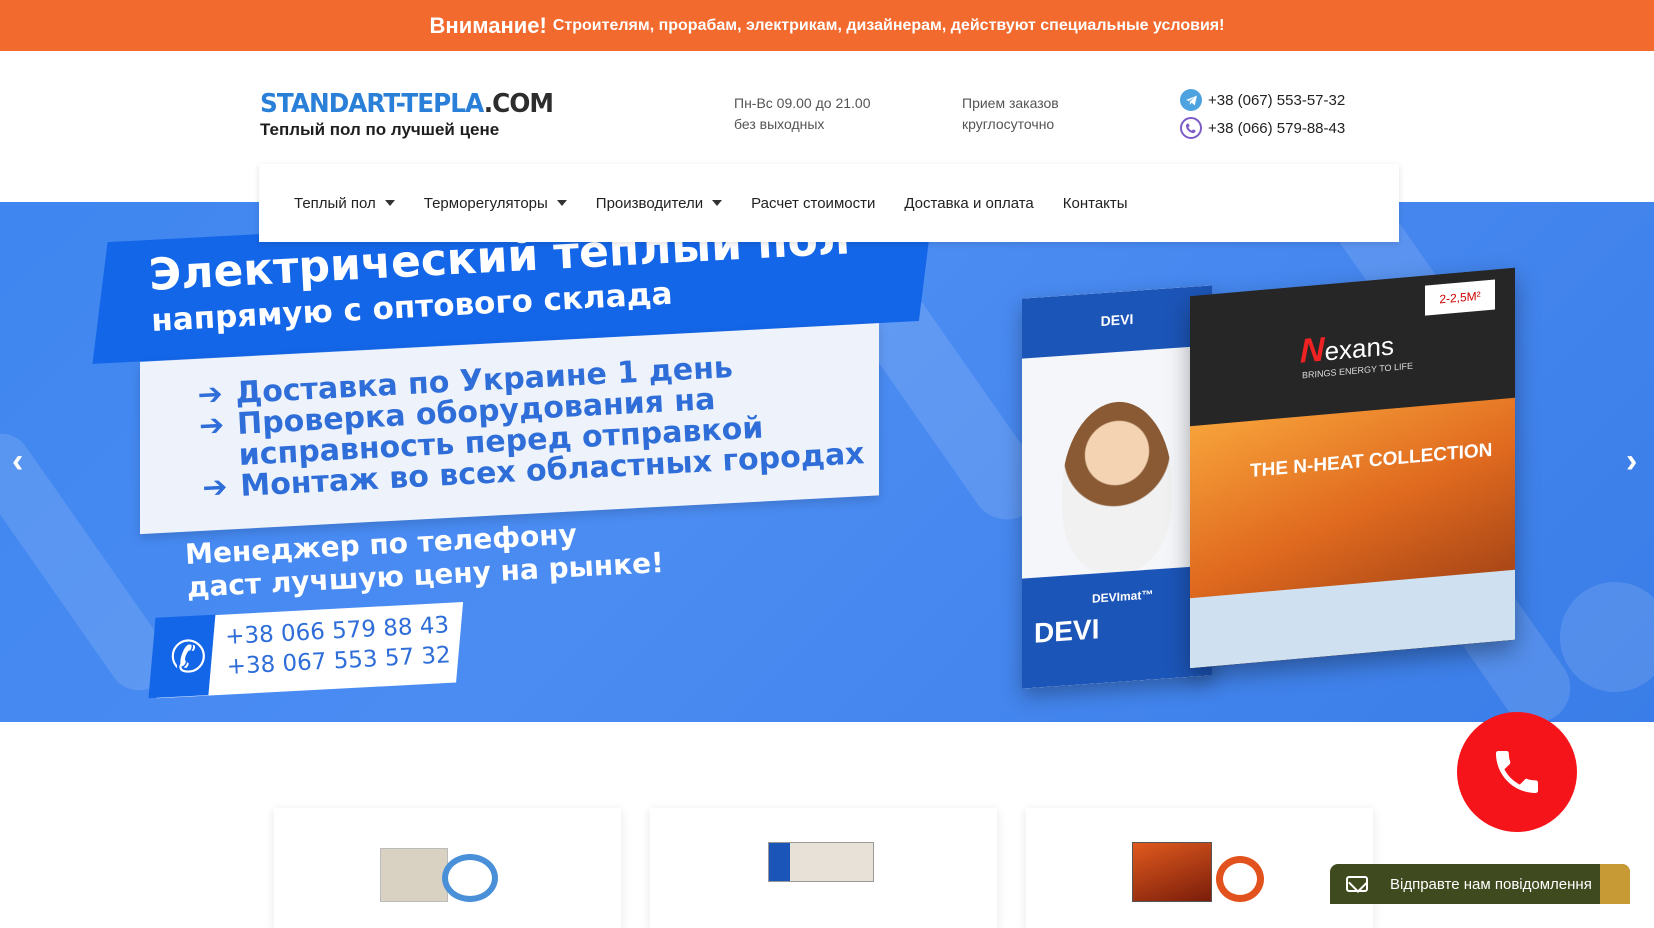 Image resolution: width=1654 pixels, height=928 pixels. Describe the element at coordinates (338, 646) in the screenshot. I see `hero-phones: +38 066 579 88 43 +38 067 553 57 32` at that location.